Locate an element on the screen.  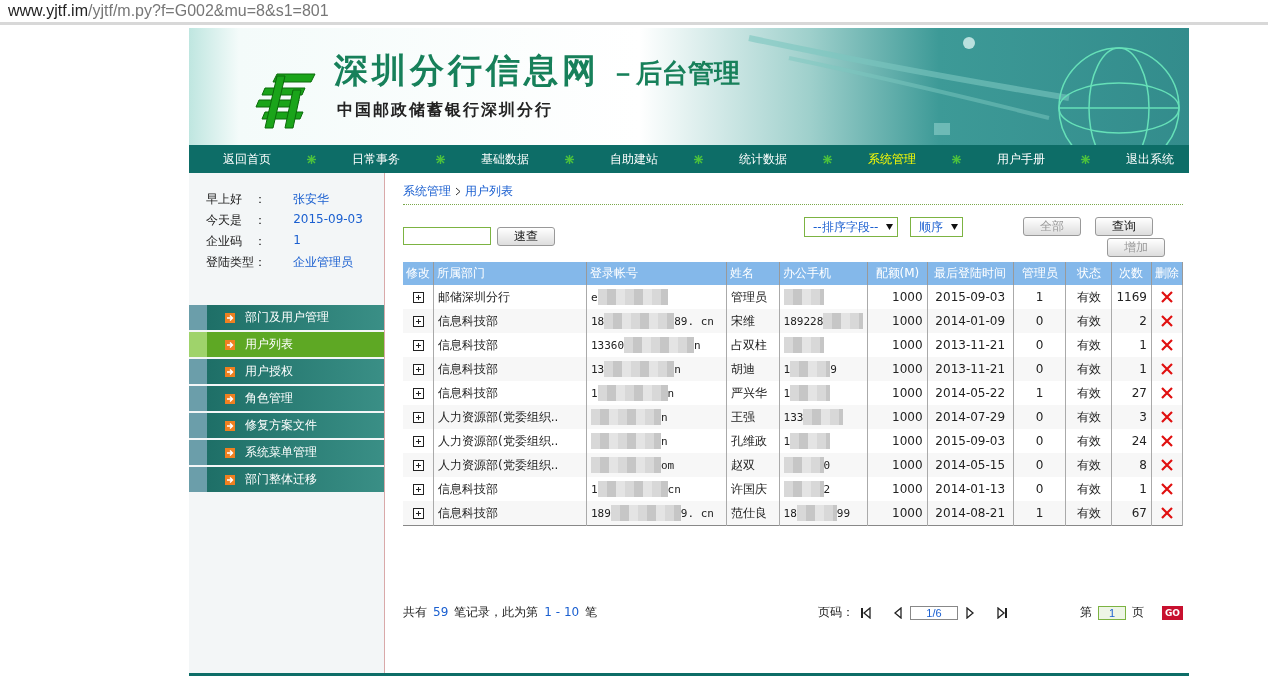
cell-text: 9. cn is located at coordinates (697, 513).